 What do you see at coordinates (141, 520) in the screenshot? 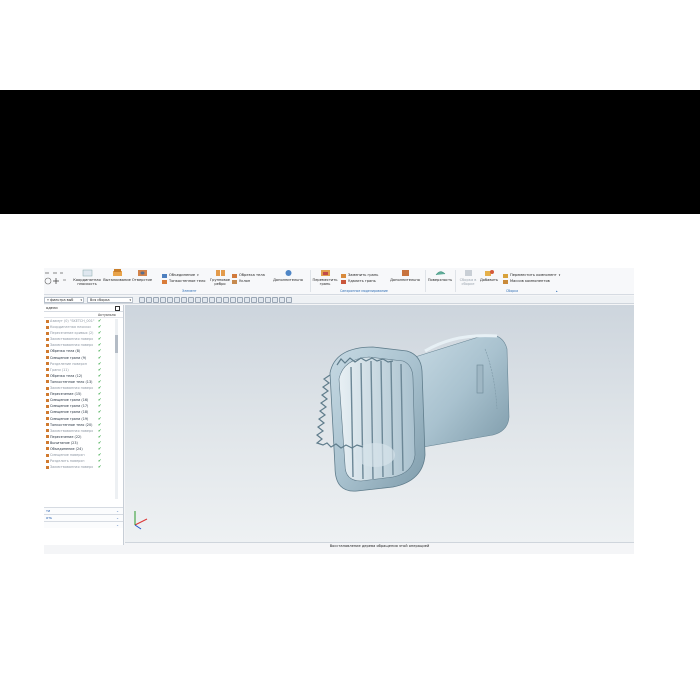
I see `axis-triad` at bounding box center [141, 520].